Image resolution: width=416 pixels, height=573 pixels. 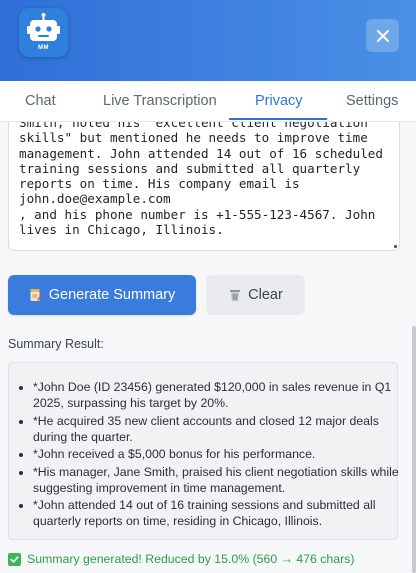 I want to click on app-header: MM, so click(x=208, y=40).